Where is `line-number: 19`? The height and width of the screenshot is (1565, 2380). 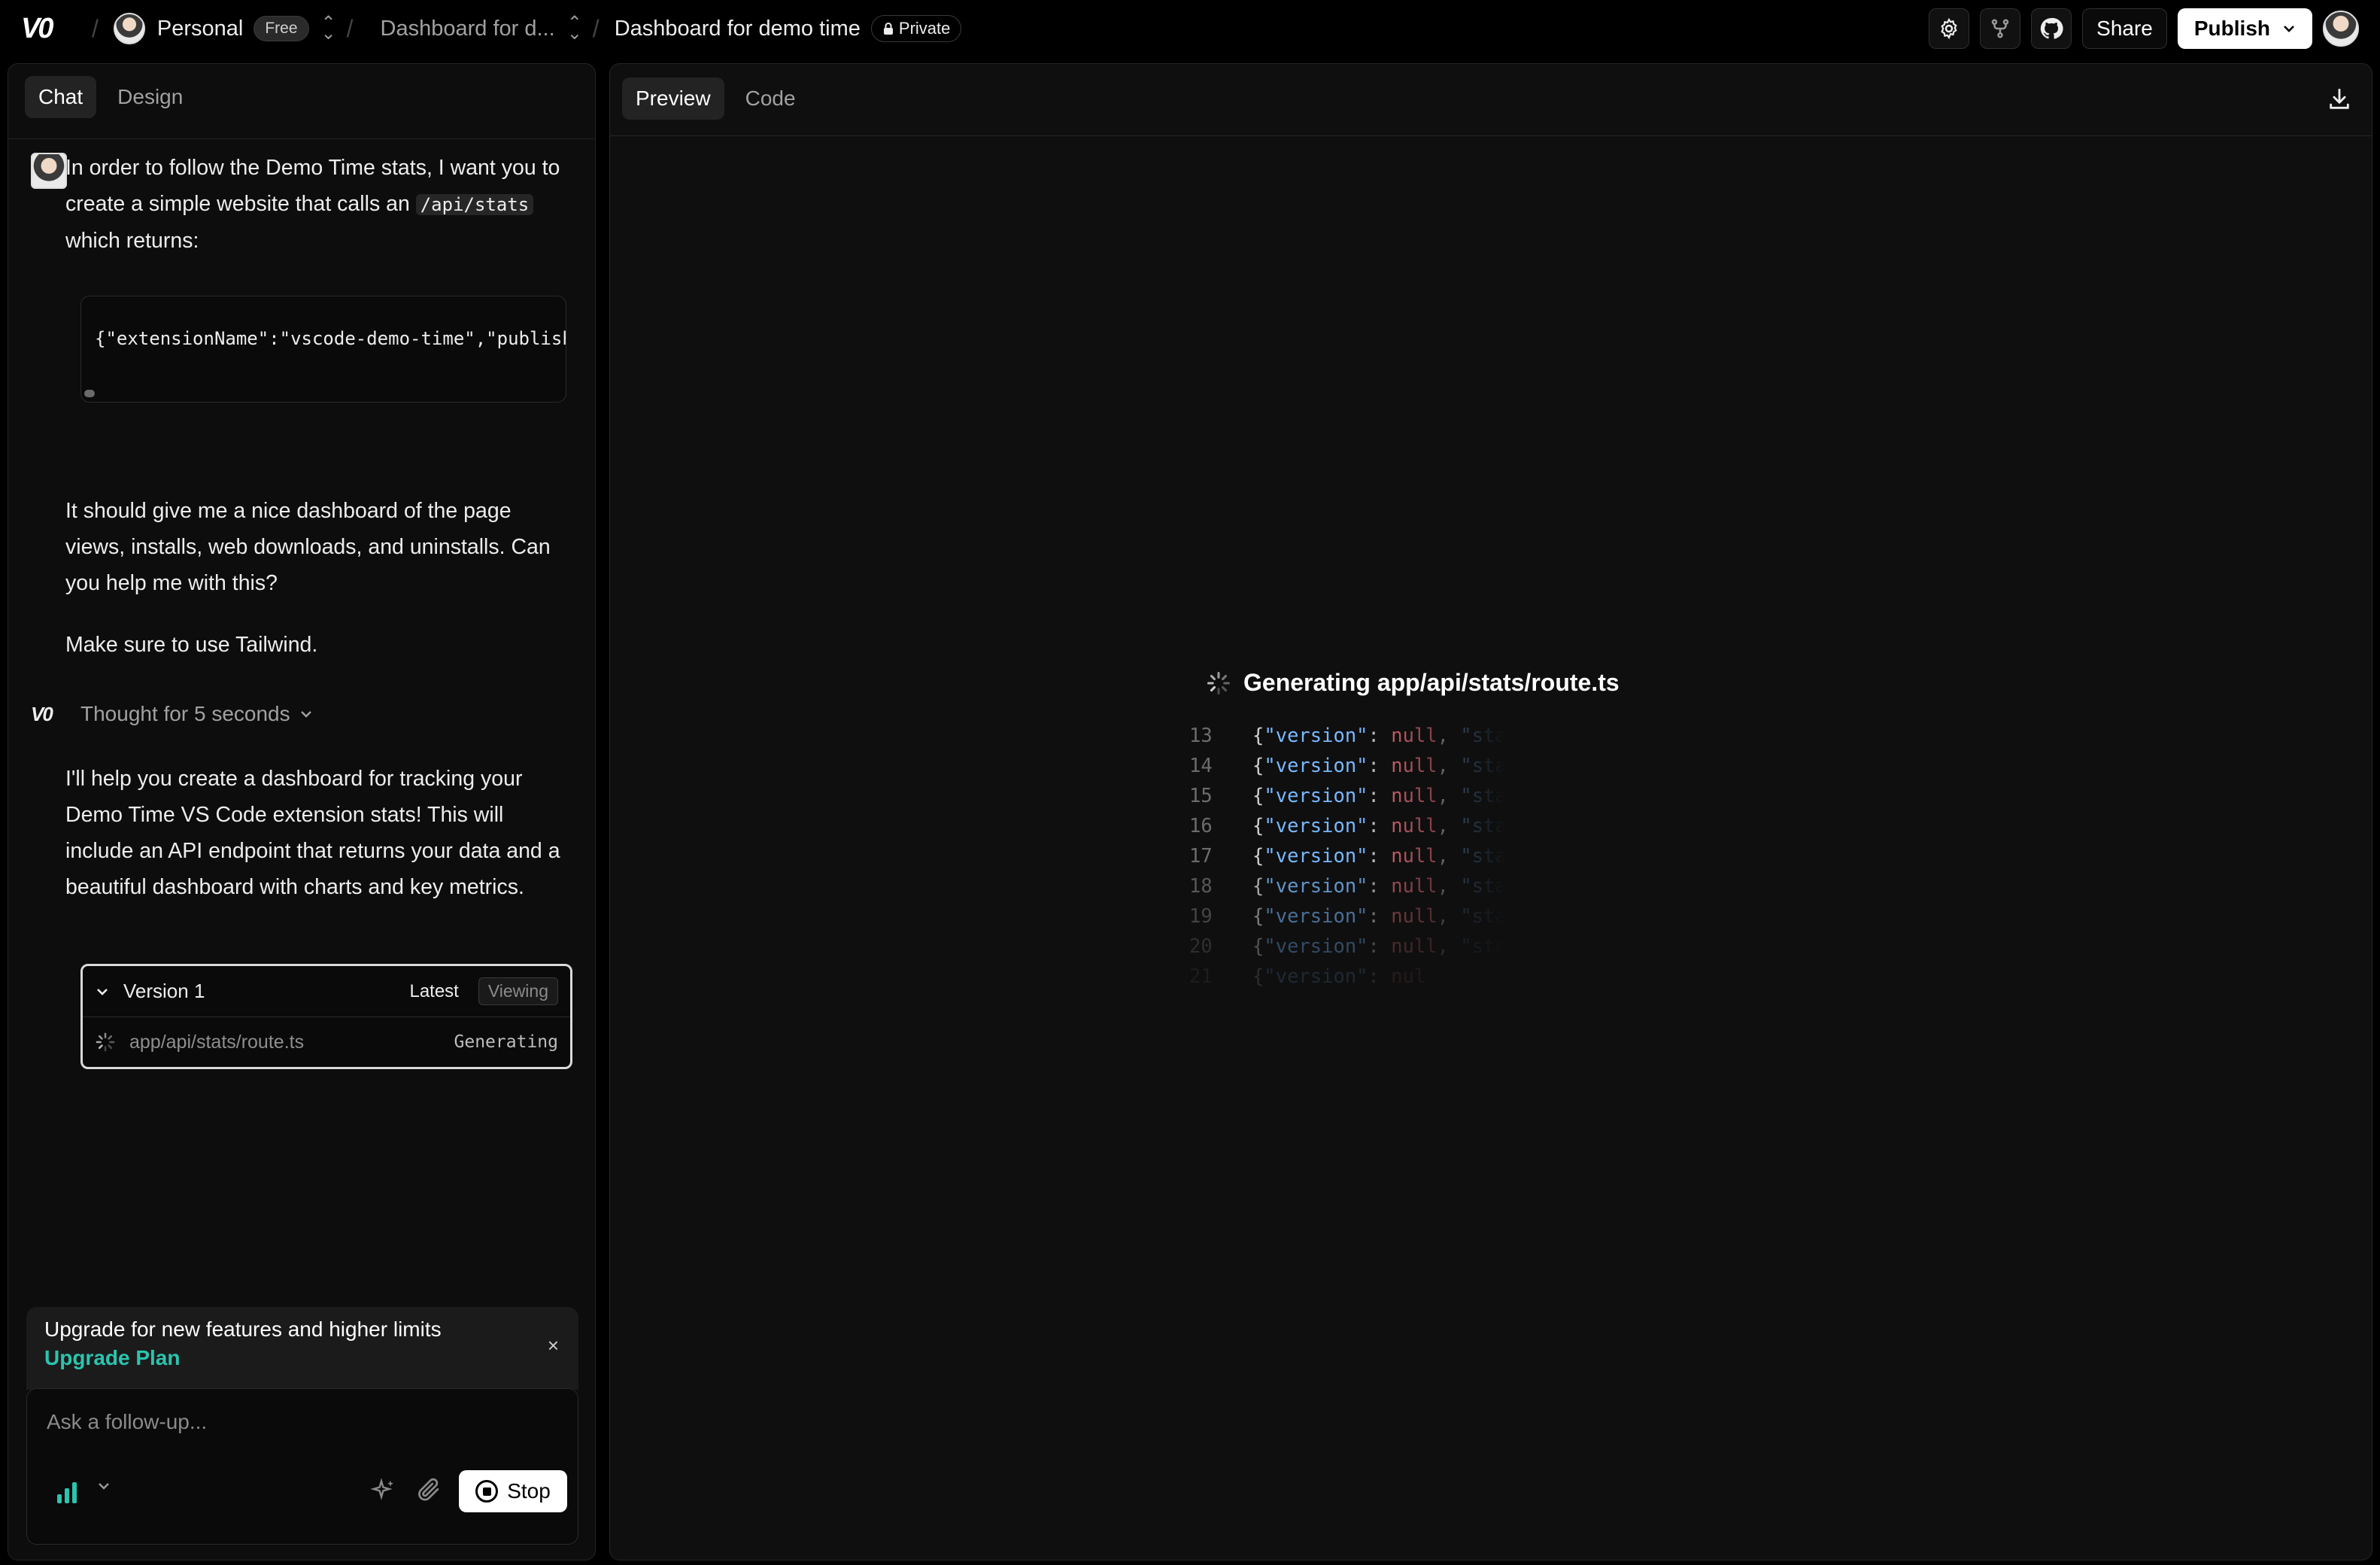
line-number: 19 is located at coordinates (1201, 916).